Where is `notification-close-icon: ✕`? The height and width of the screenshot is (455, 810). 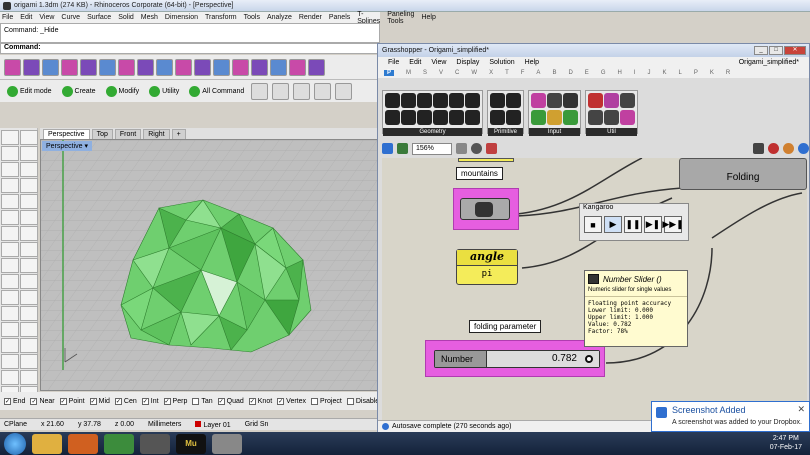
notification-close-icon: ✕ is located at coordinates (801, 409).